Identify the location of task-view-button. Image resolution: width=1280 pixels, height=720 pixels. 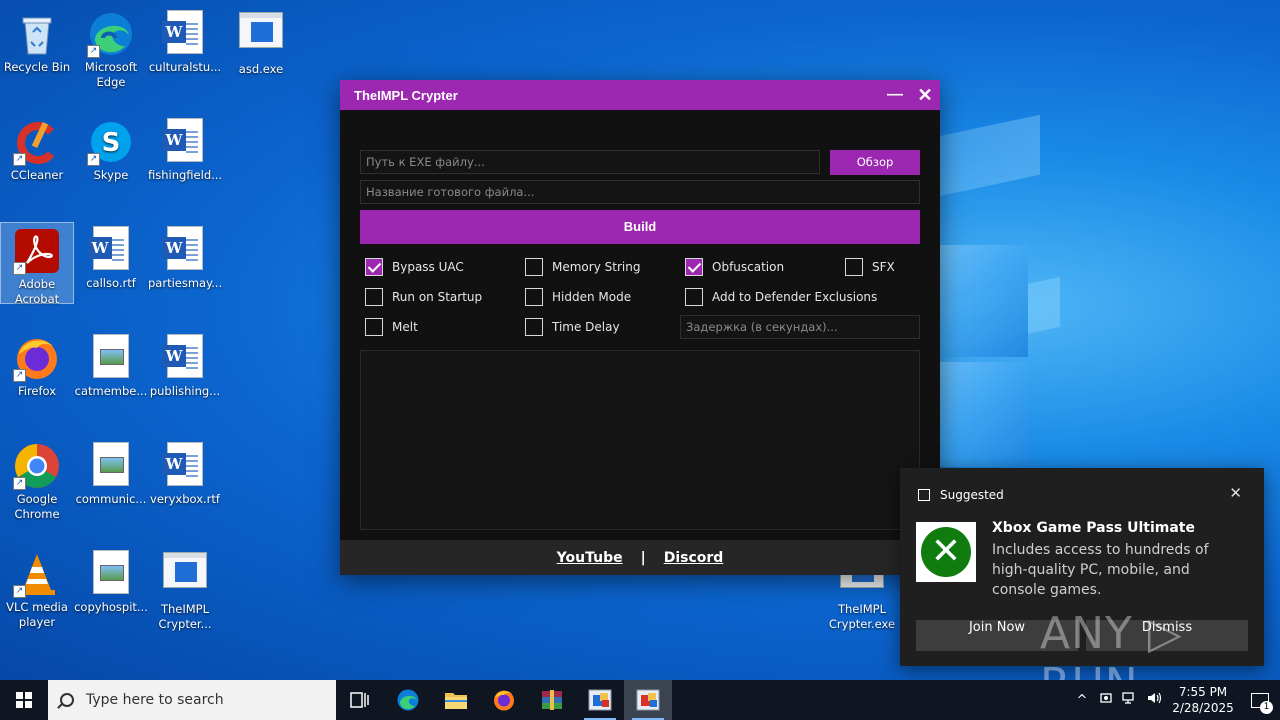
(360, 700).